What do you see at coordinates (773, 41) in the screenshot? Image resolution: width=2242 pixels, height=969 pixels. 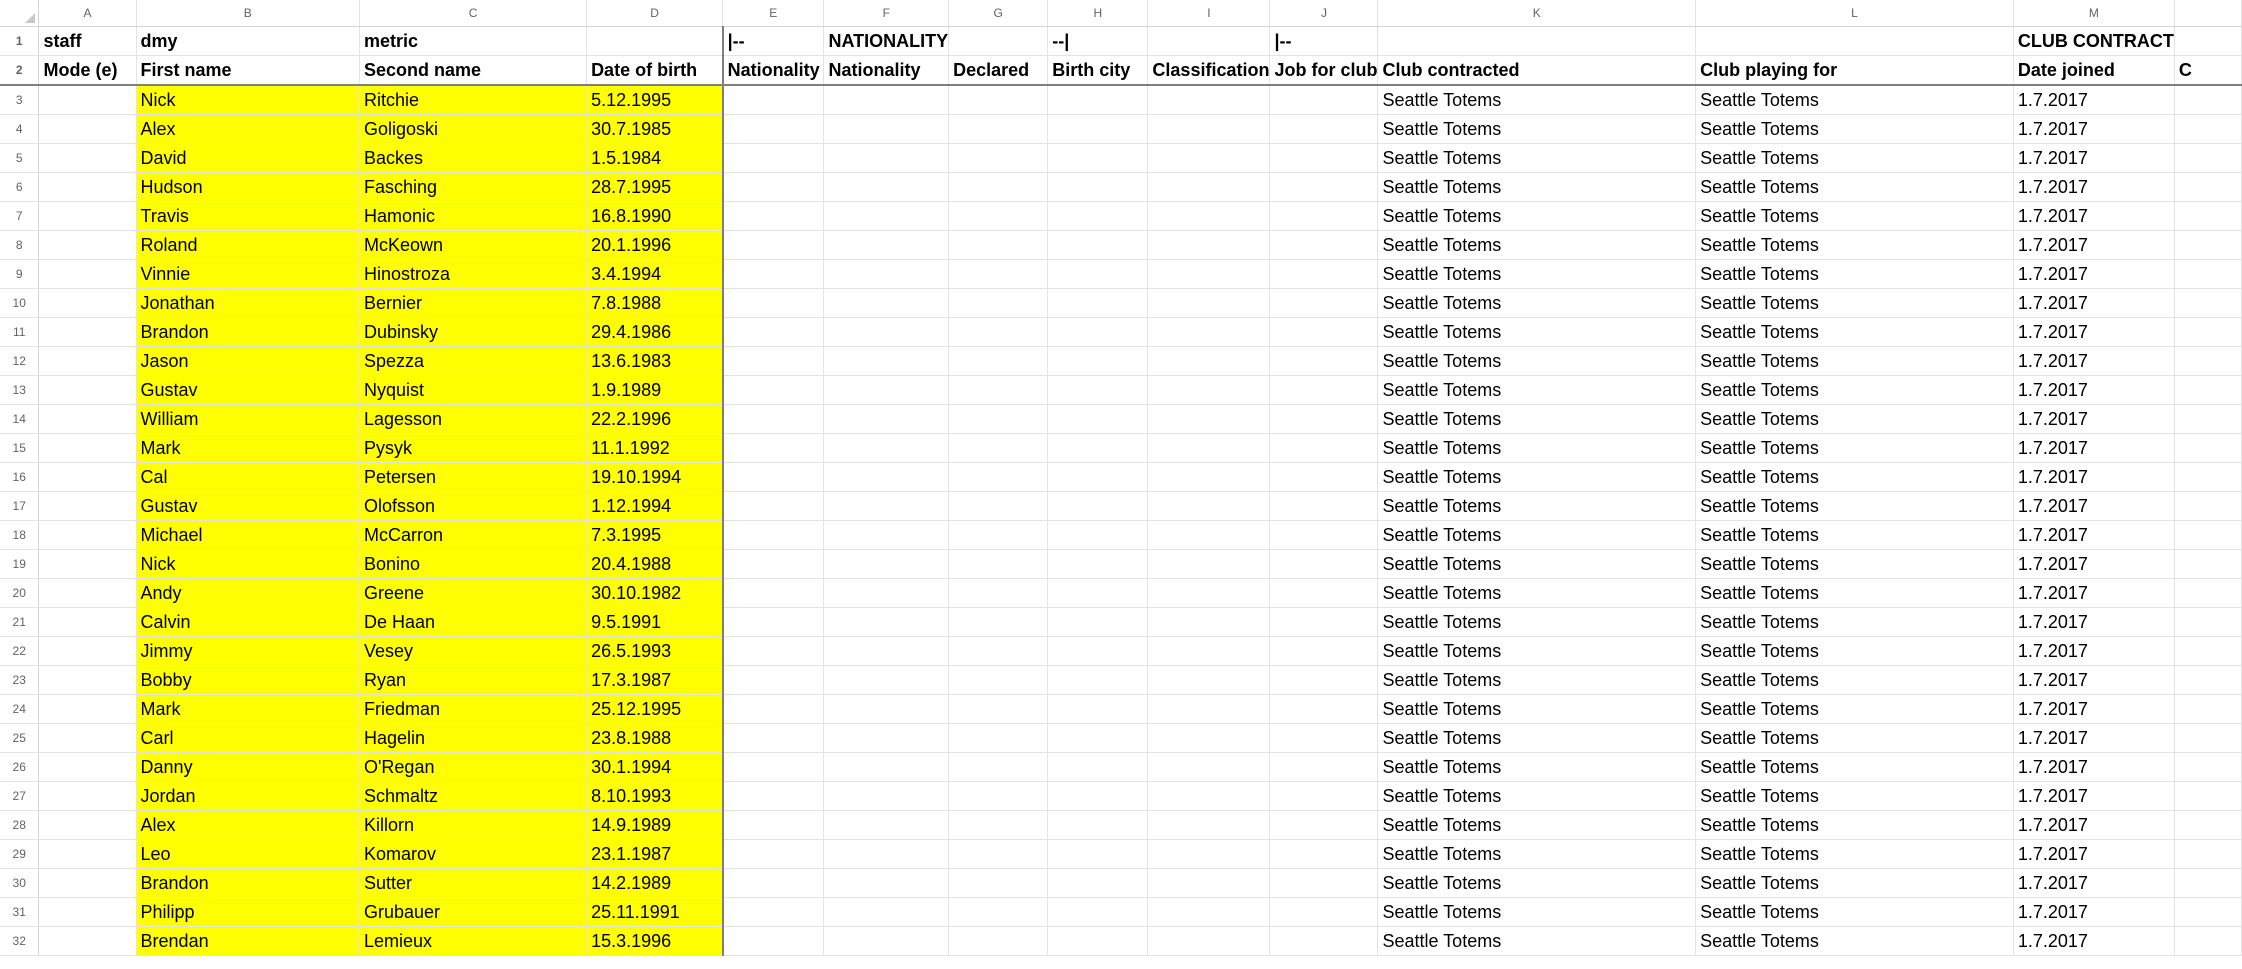 I see `cell: |--` at bounding box center [773, 41].